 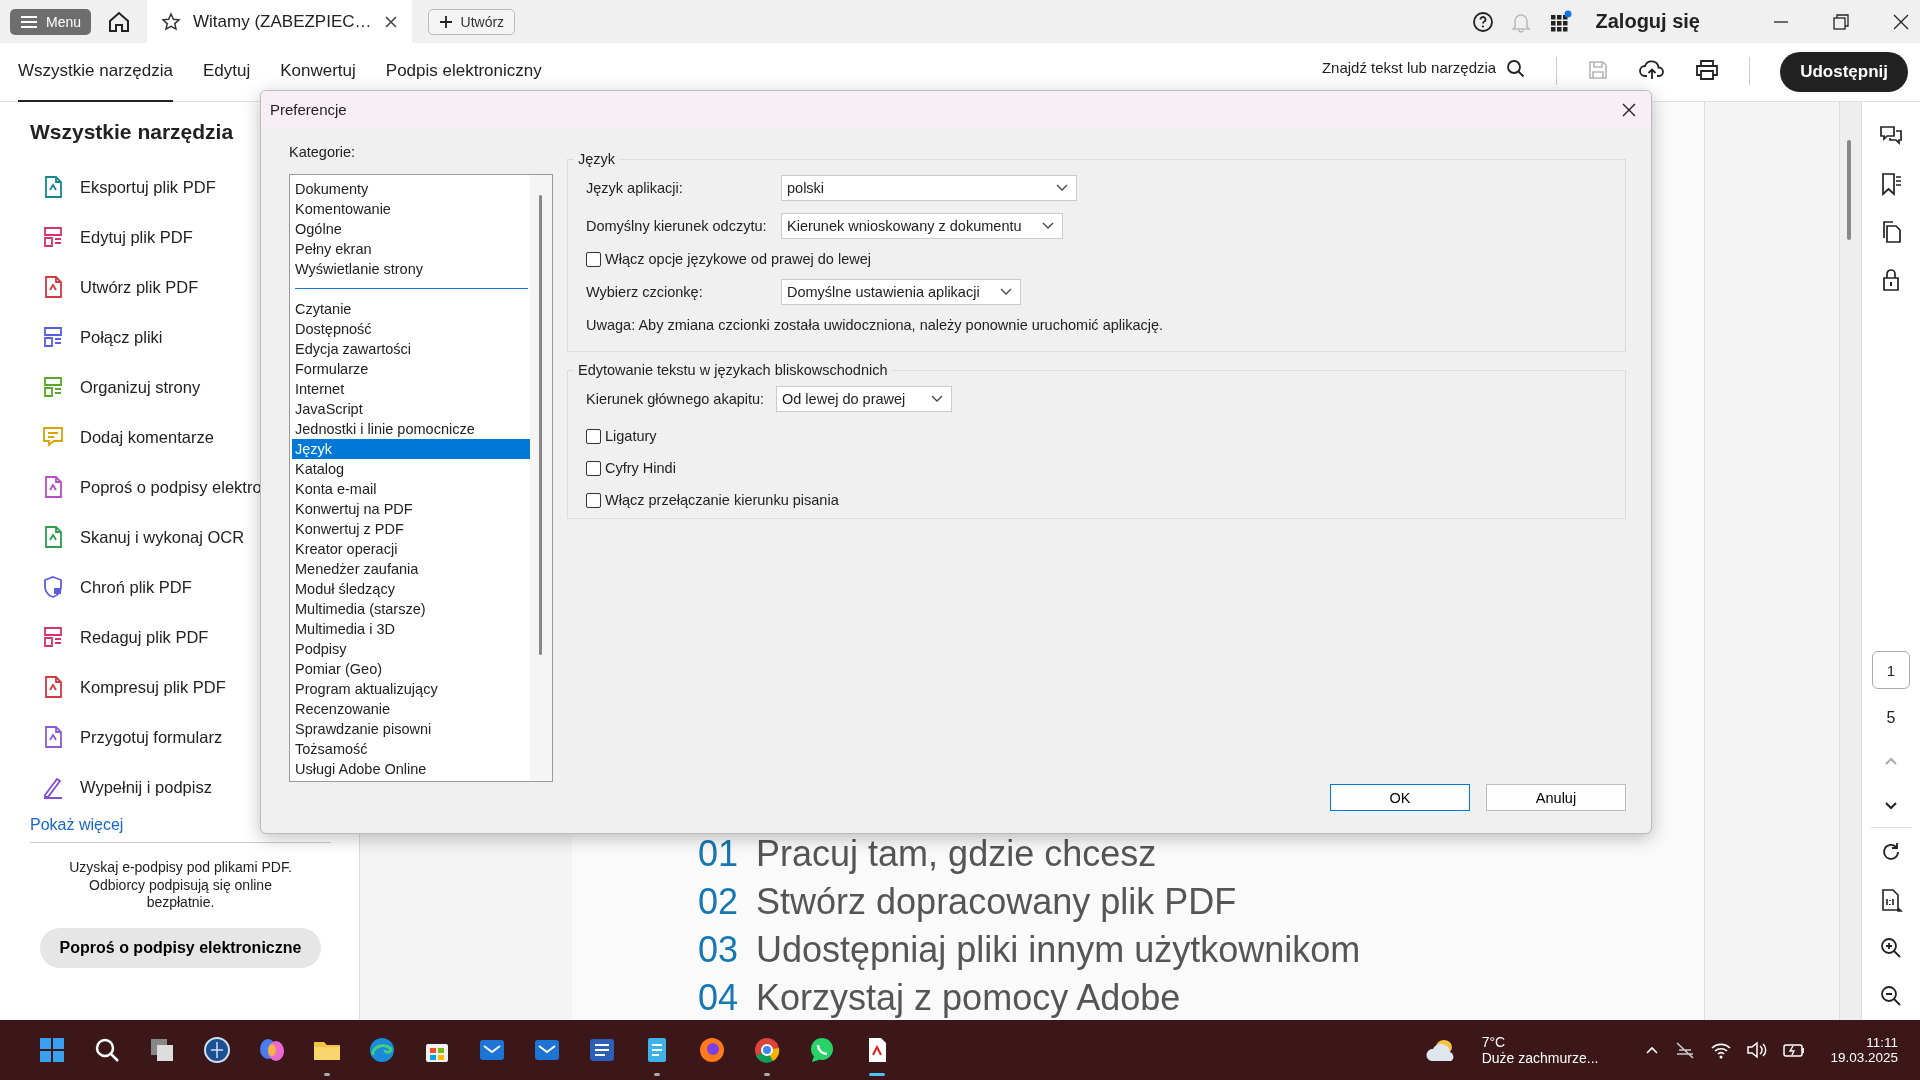 I want to click on category-item: Internet, so click(x=411, y=389).